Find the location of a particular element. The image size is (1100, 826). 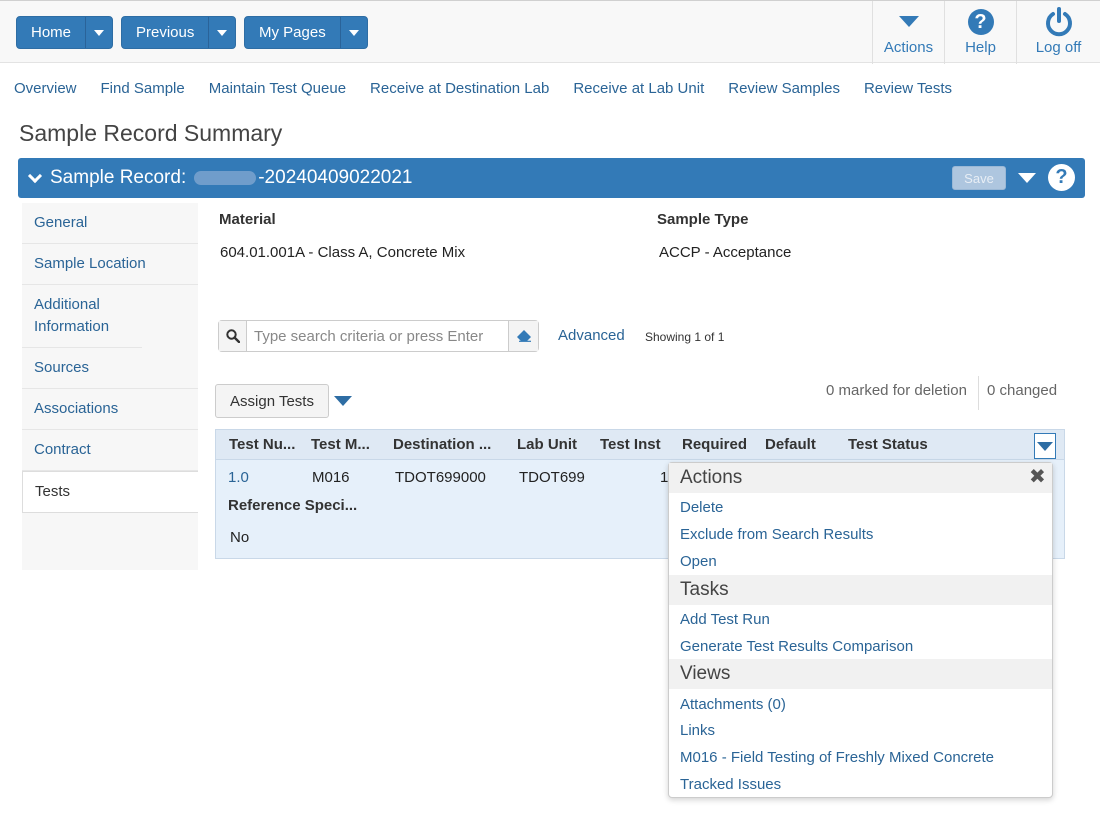

help-button: ? Help is located at coordinates (980, 32).